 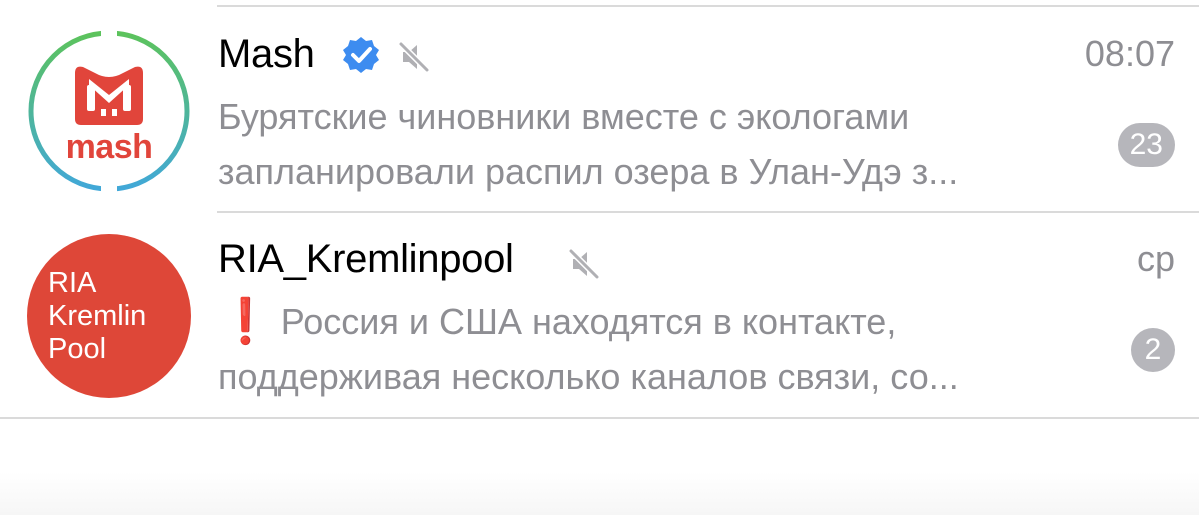 I want to click on mash-logo-icon, so click(x=109, y=111).